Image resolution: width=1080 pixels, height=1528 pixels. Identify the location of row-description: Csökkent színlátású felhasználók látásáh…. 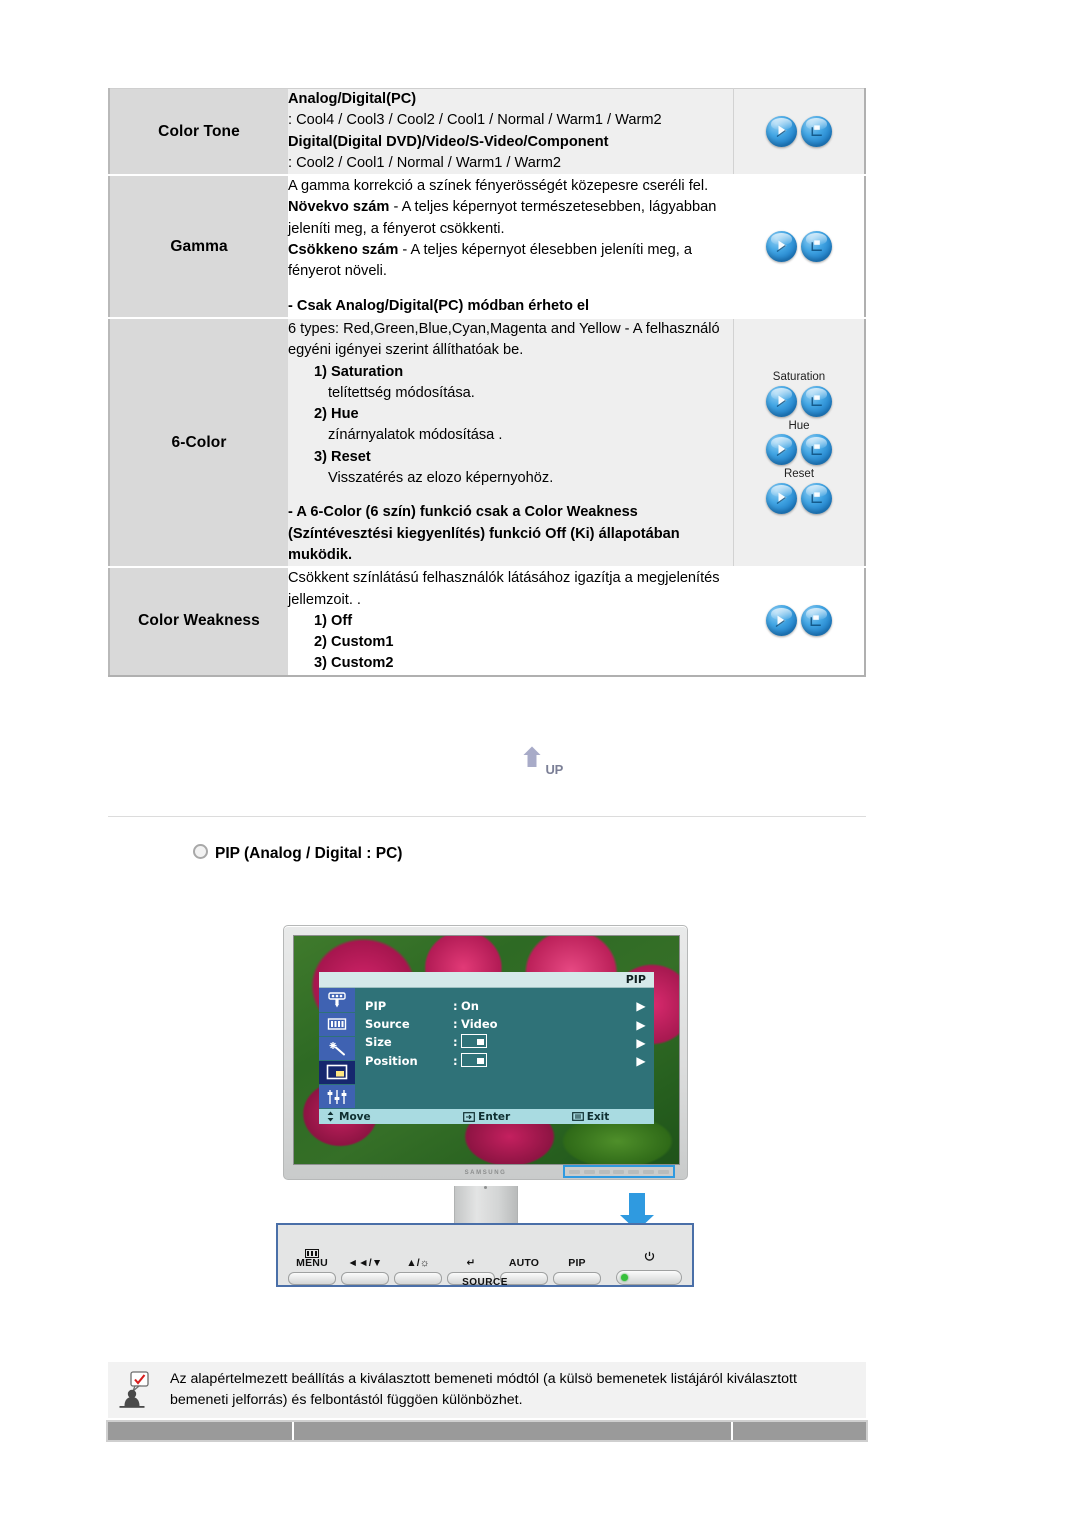
(511, 621).